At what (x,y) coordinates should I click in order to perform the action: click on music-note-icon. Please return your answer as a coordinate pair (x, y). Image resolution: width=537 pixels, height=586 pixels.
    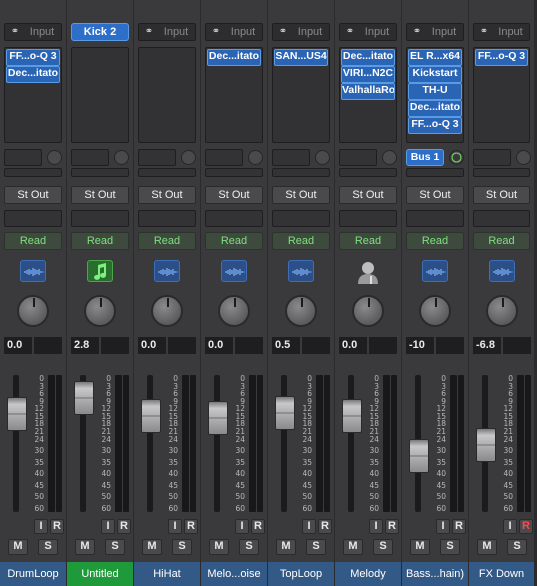
    Looking at the image, I should click on (100, 271).